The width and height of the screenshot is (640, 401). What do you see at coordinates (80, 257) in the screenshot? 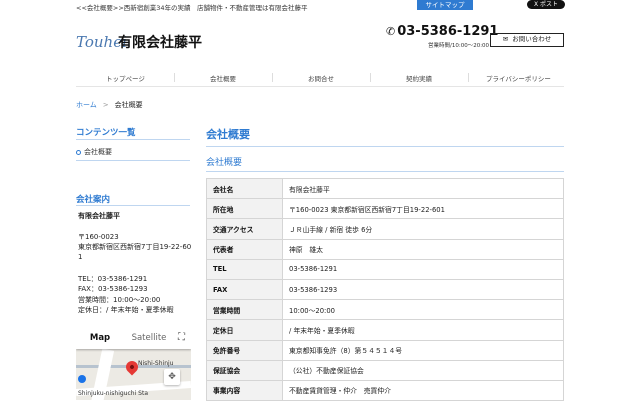
I see `info-address-2: 1` at bounding box center [80, 257].